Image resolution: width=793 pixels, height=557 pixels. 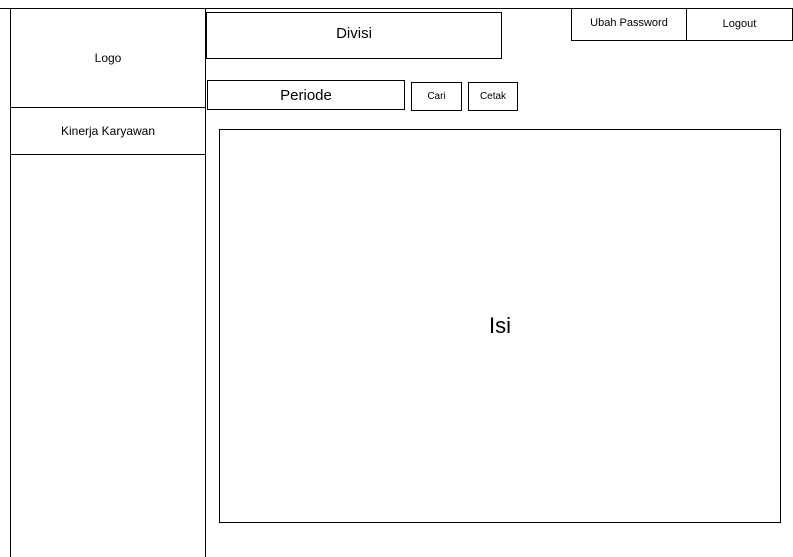 I want to click on logo-label: Logo, so click(x=108, y=57).